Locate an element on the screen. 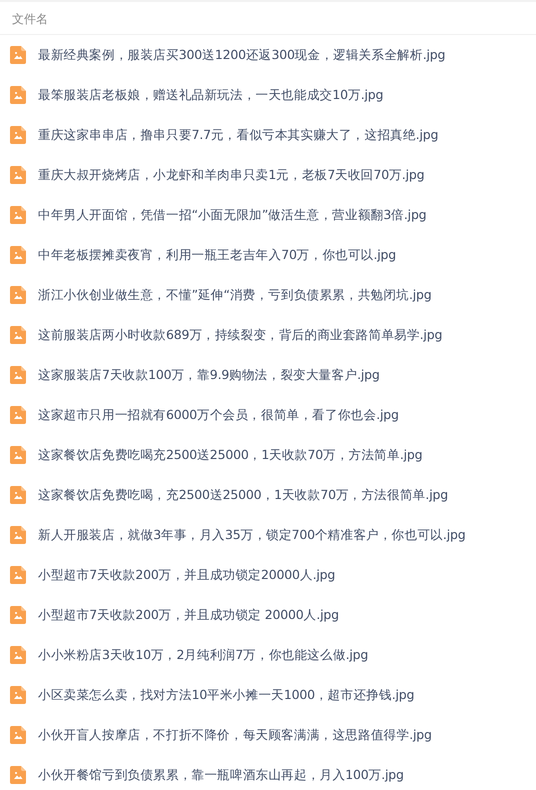 This screenshot has width=536, height=790. file-name: 最新经典案例，服装店买300送1200还返300现金，逻辑关系全解析.jpg is located at coordinates (242, 55).